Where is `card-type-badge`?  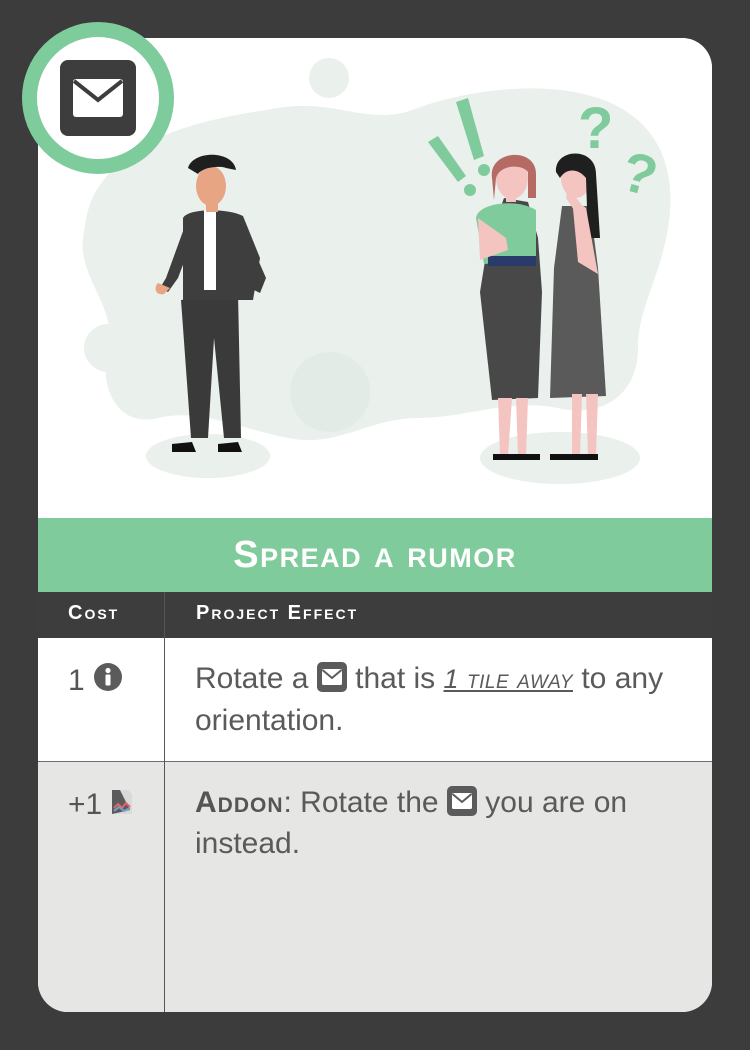
card-type-badge is located at coordinates (98, 98).